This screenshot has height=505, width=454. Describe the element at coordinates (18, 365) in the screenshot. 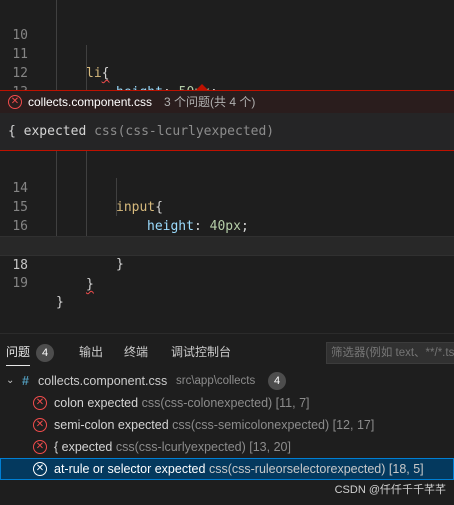

I see `active-tab-underline` at that location.